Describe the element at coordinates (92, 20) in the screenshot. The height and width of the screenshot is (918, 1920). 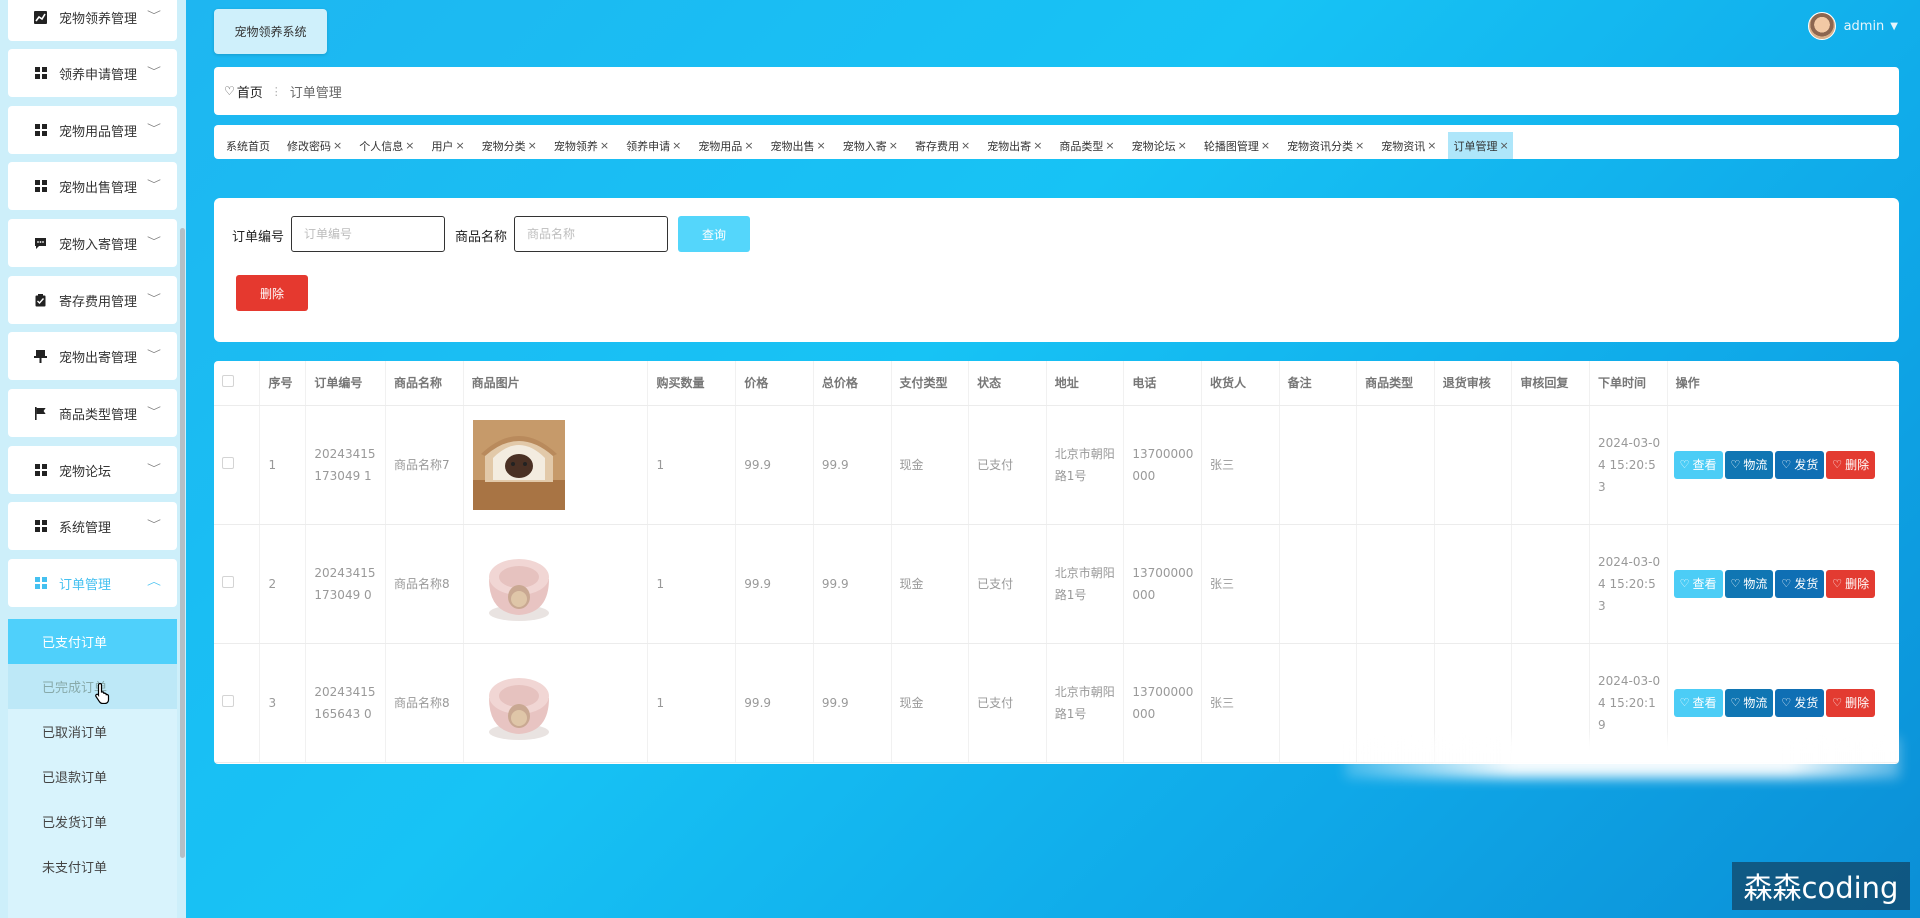
I see `sidebar-menu-item: 宠物领养管理 ﹀` at that location.